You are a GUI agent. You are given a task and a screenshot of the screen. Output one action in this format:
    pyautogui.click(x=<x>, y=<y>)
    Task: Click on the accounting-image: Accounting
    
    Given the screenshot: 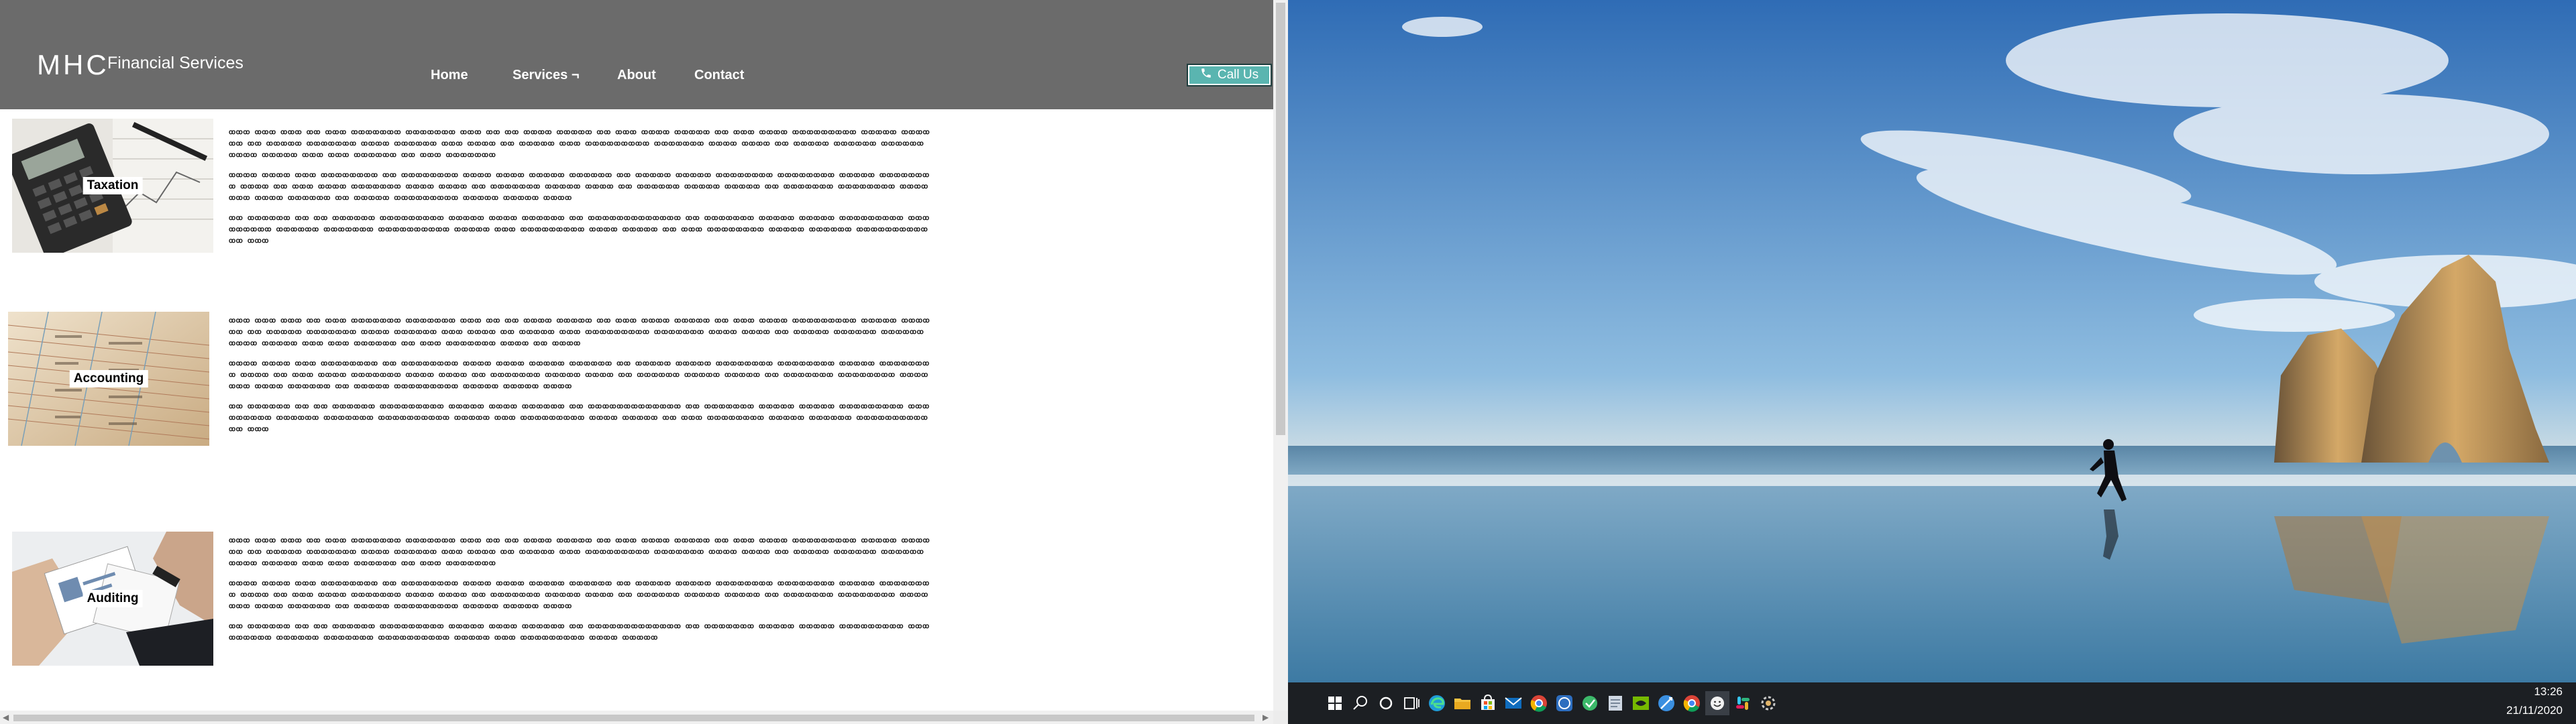 What is the action you would take?
    pyautogui.click(x=108, y=379)
    